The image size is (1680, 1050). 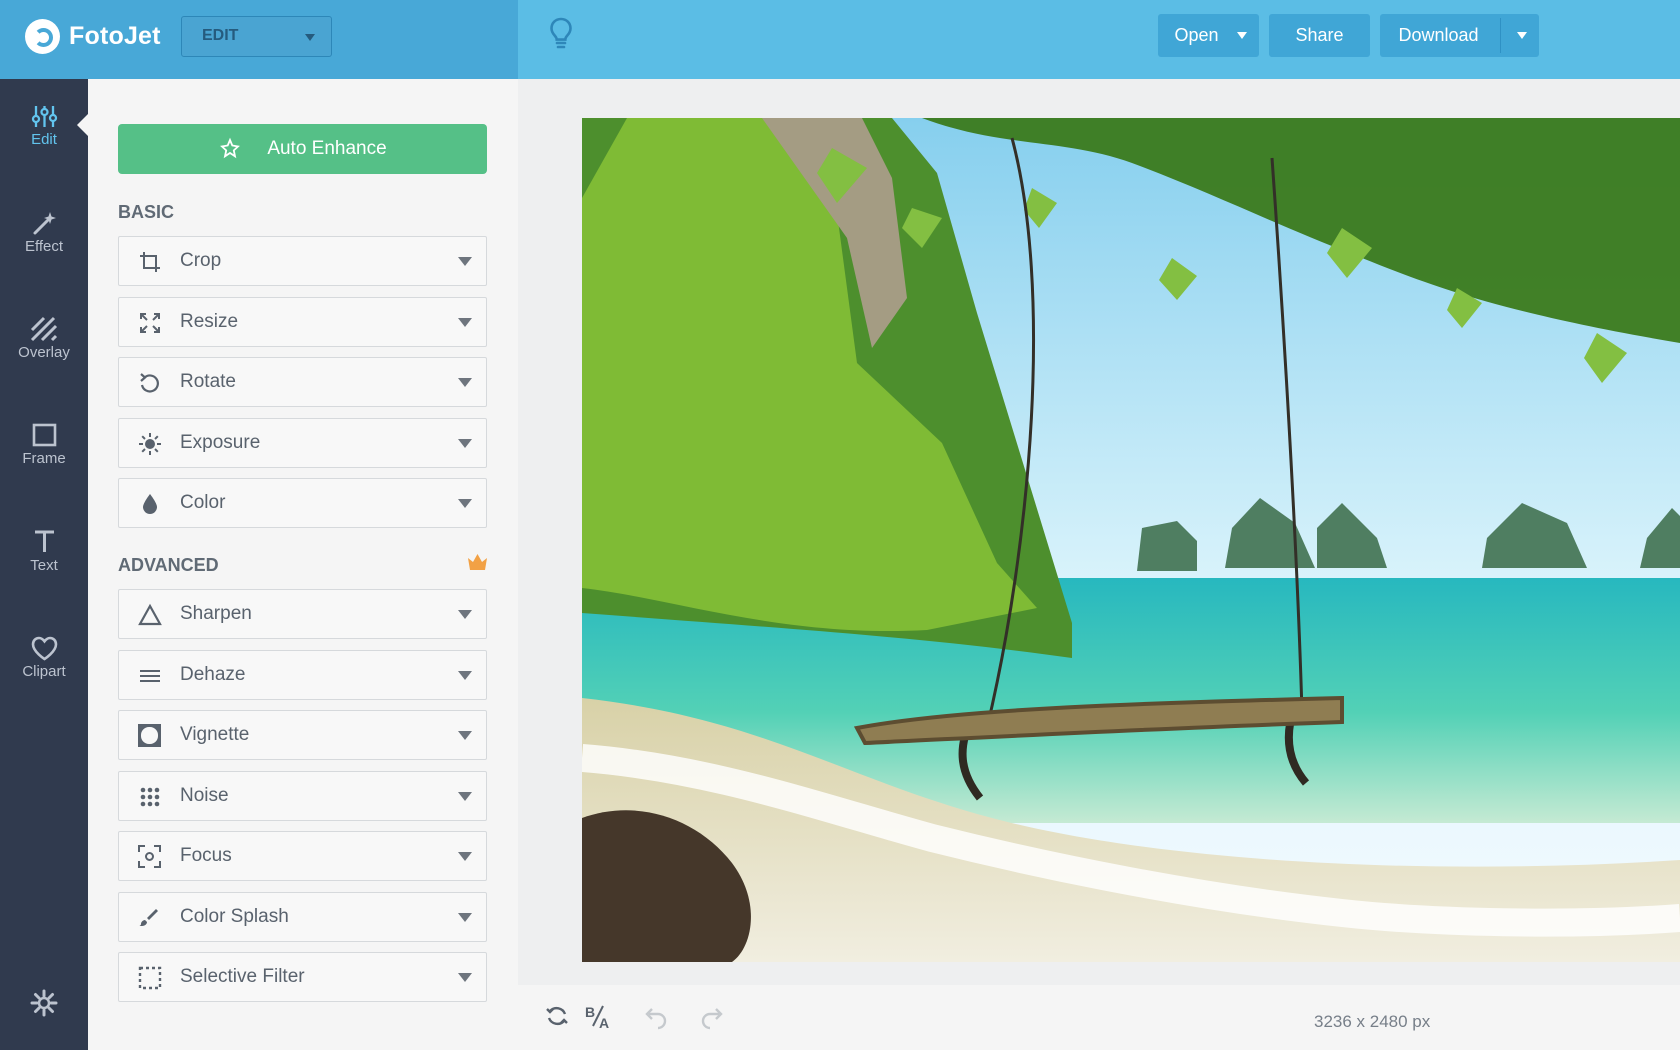 What do you see at coordinates (465, 322) in the screenshot?
I see `resize-chevron-down-icon` at bounding box center [465, 322].